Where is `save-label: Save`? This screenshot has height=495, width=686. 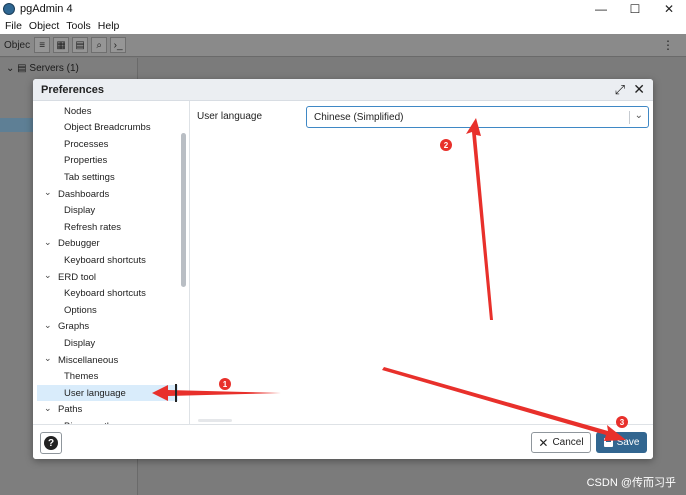
save-label: Save is located at coordinates (628, 442).